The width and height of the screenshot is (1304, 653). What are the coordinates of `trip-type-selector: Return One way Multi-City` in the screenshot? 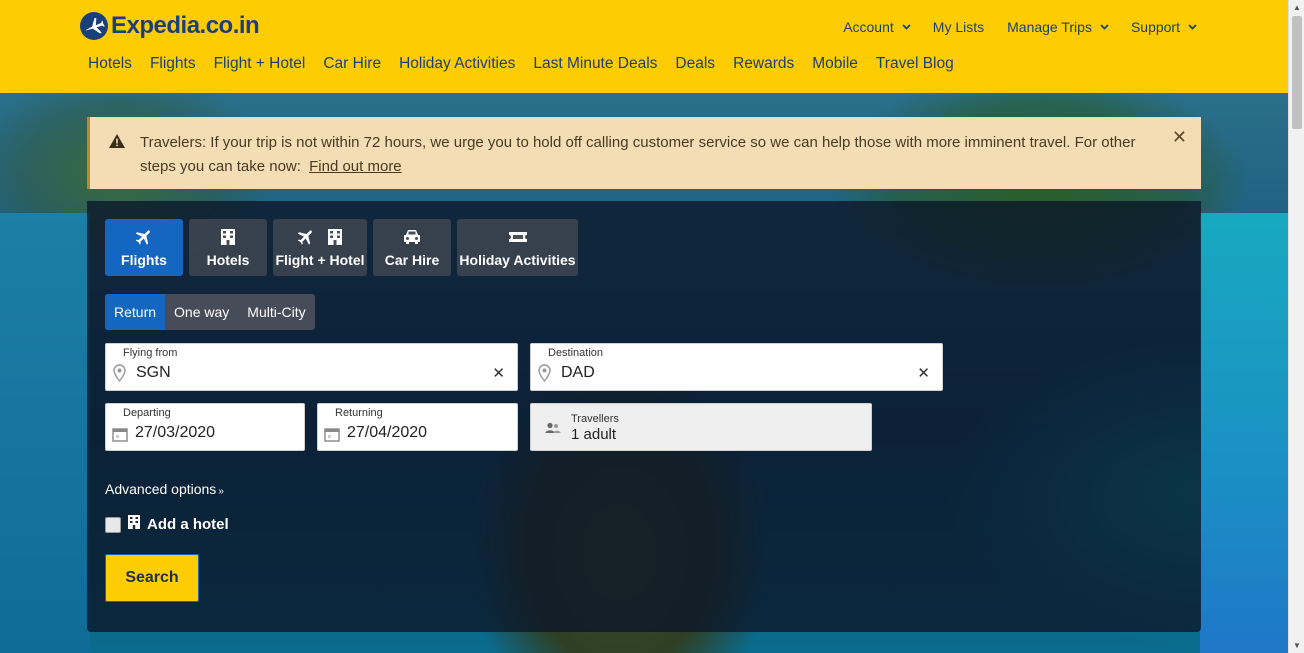 It's located at (210, 312).